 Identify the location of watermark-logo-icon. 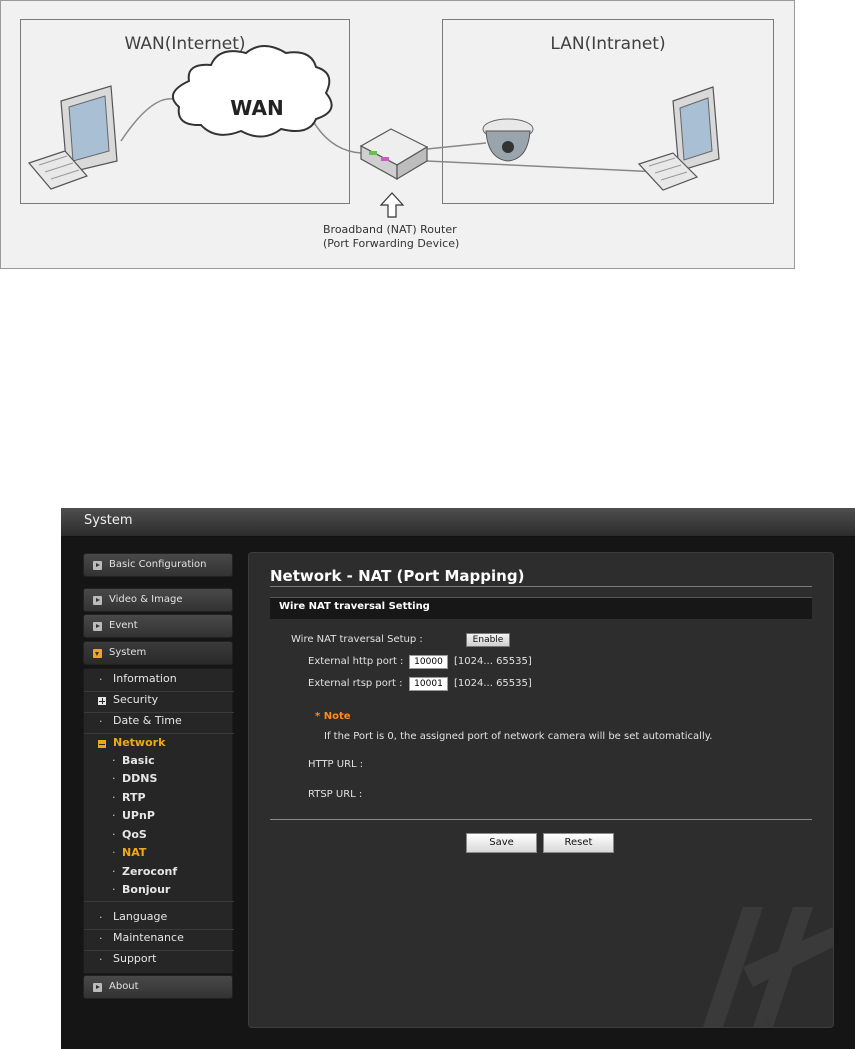
(768, 967).